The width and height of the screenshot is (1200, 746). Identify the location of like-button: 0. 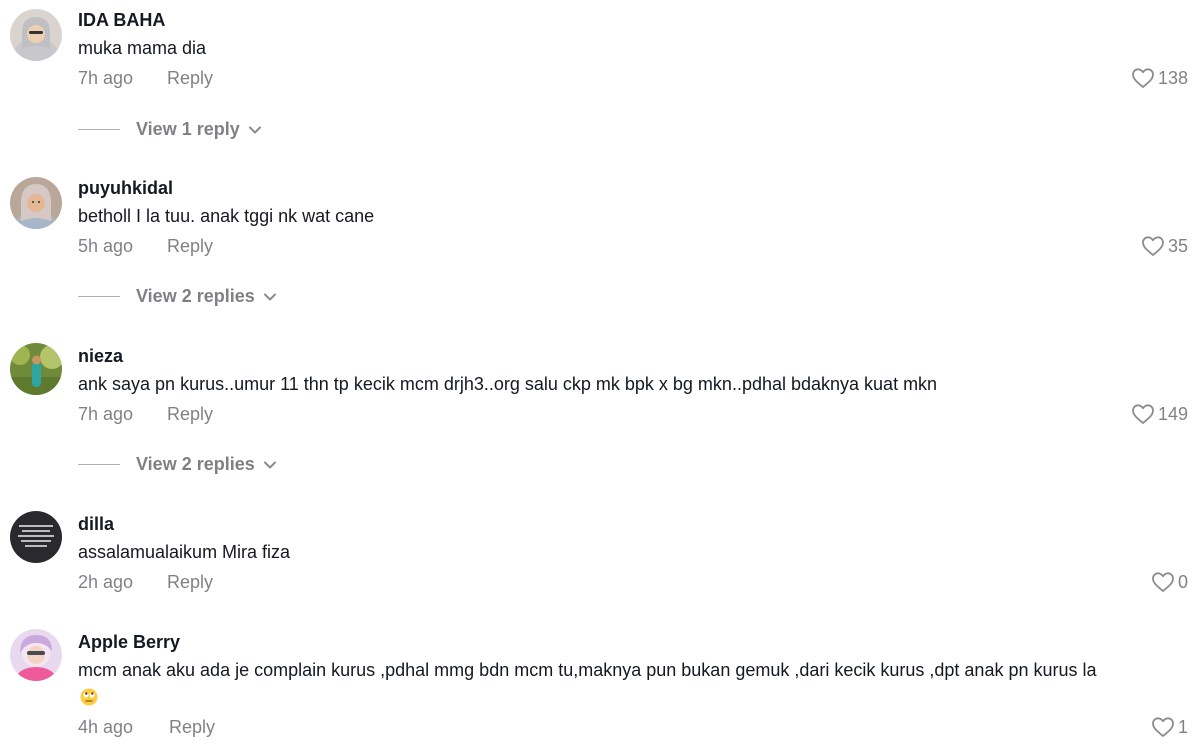
(1169, 582).